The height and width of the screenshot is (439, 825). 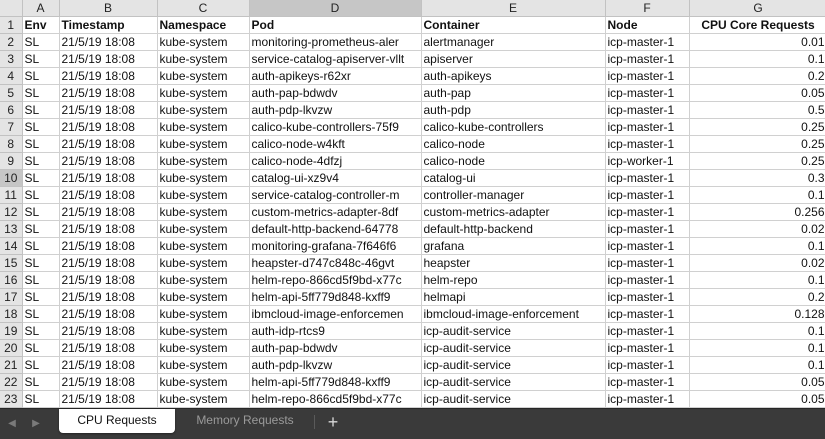 I want to click on cell: grafana, so click(x=513, y=246).